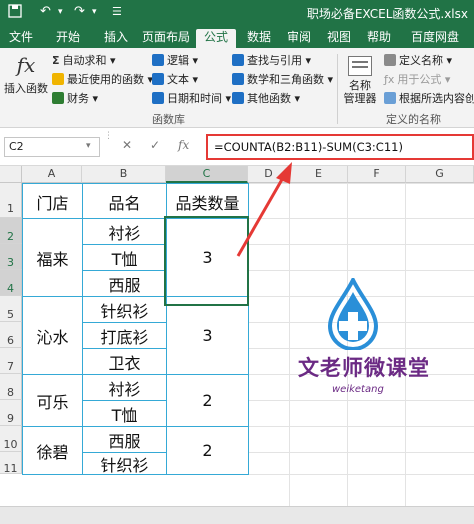 The width and height of the screenshot is (474, 524). Describe the element at coordinates (264, 209) in the screenshot. I see `annotation-arrow` at that location.